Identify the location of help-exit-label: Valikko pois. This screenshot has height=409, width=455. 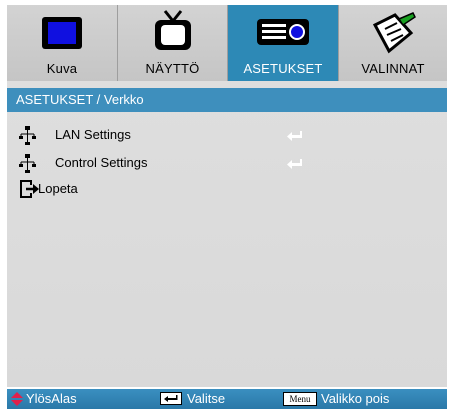
(355, 398).